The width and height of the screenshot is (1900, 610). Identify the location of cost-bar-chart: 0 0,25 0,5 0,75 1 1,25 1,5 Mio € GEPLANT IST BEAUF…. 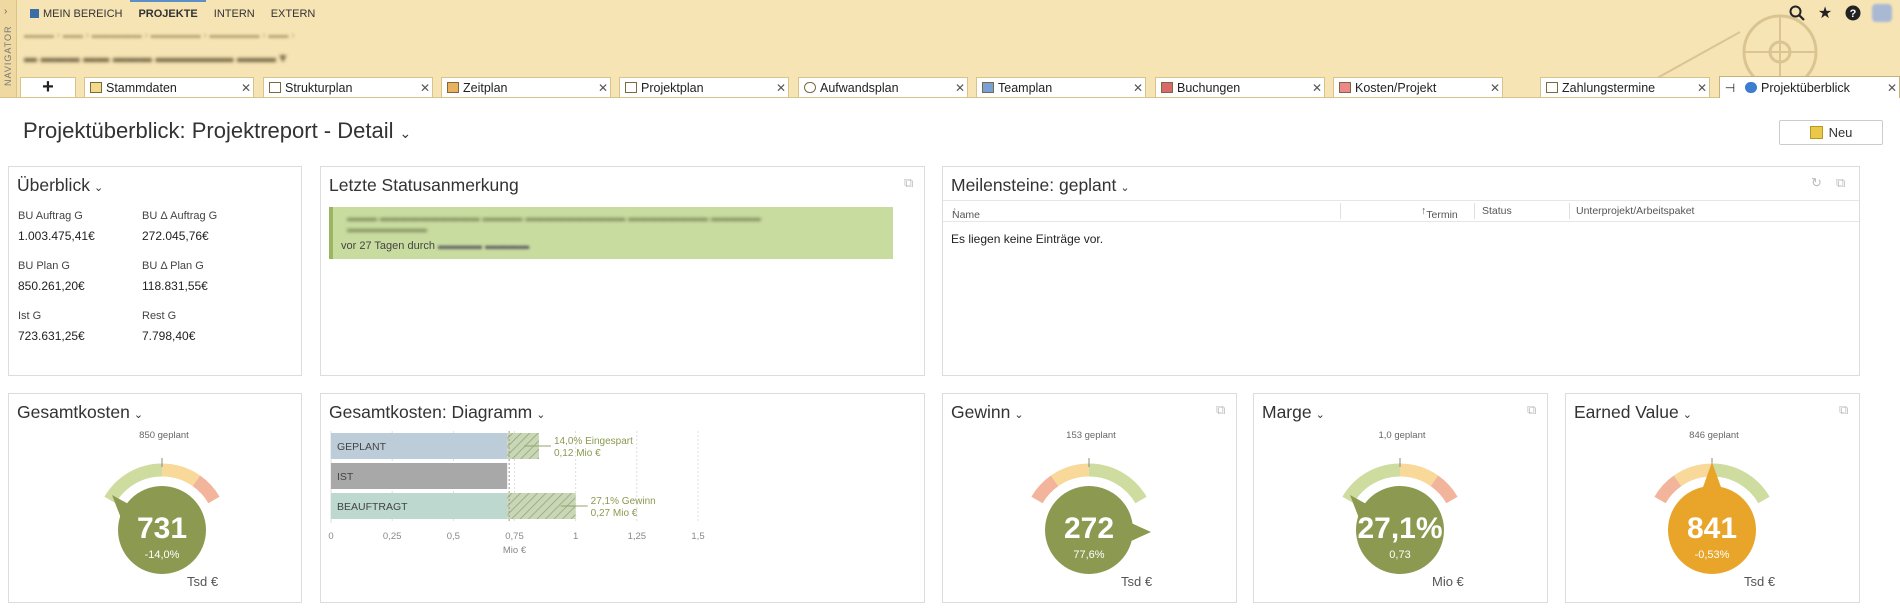
(516, 493).